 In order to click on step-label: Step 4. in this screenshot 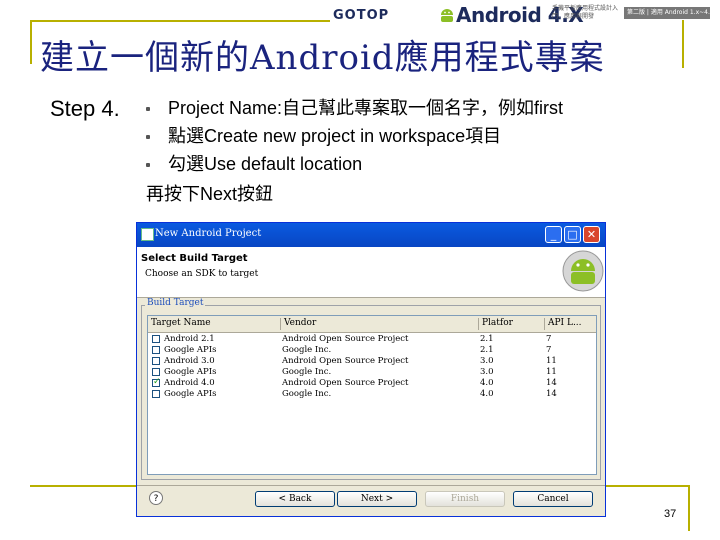, I will do `click(85, 108)`.